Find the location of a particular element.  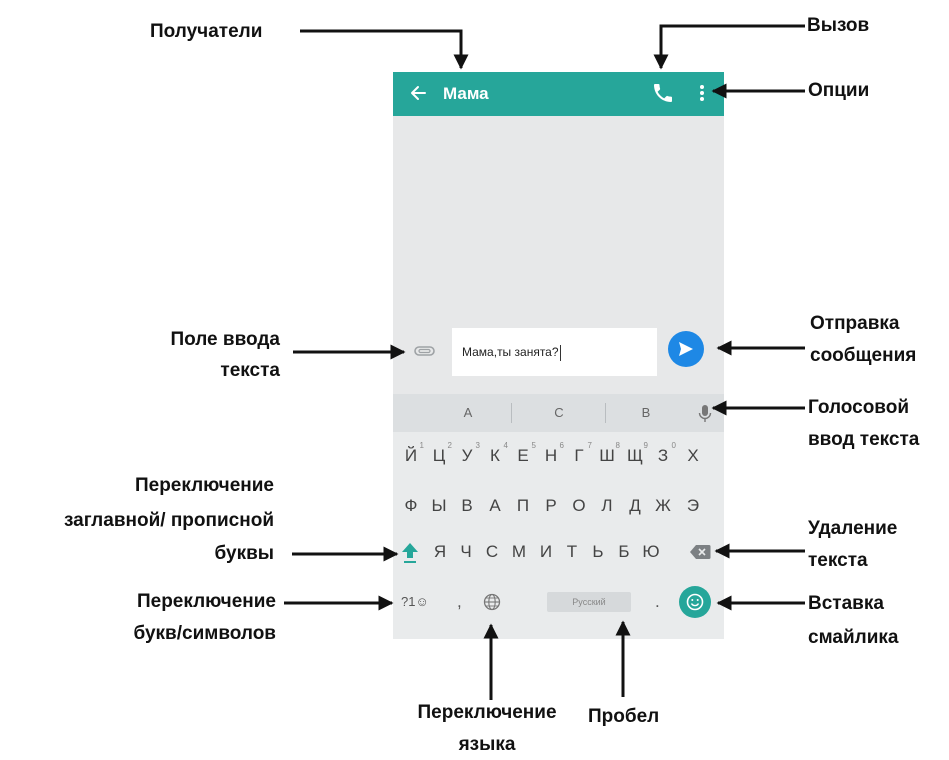

callout-emoji-line2: смайлика is located at coordinates (853, 637).